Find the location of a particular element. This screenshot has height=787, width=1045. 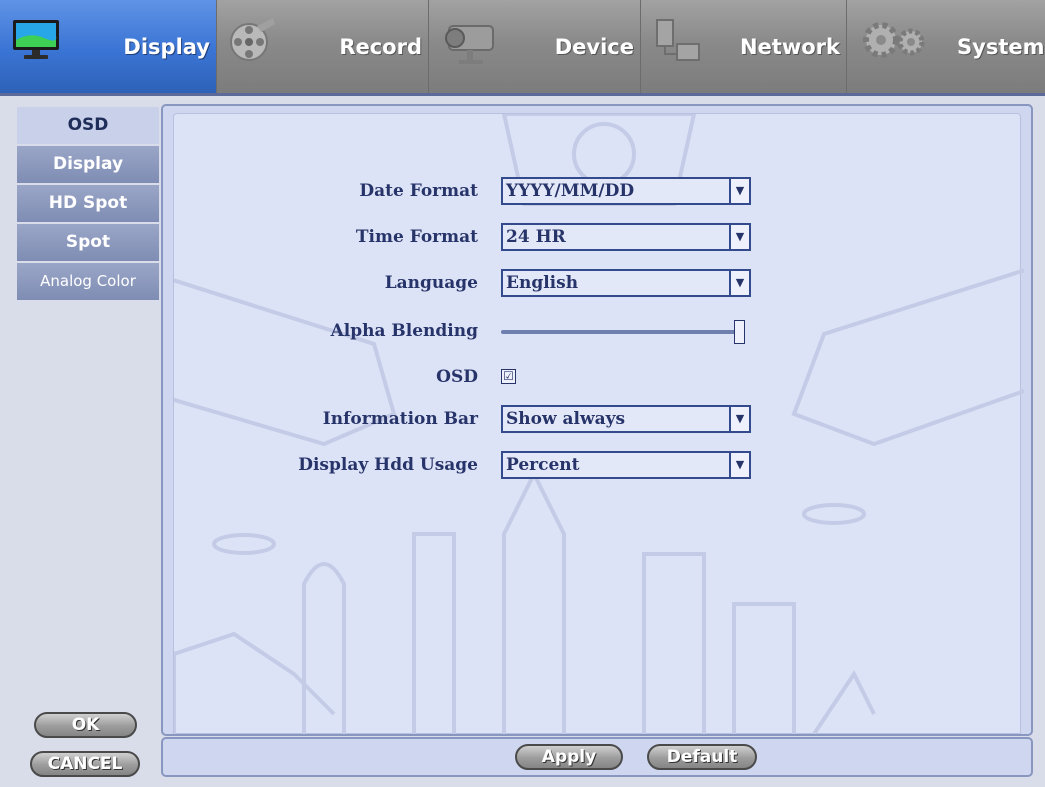

osd-checkbox: ☑ is located at coordinates (508, 376).